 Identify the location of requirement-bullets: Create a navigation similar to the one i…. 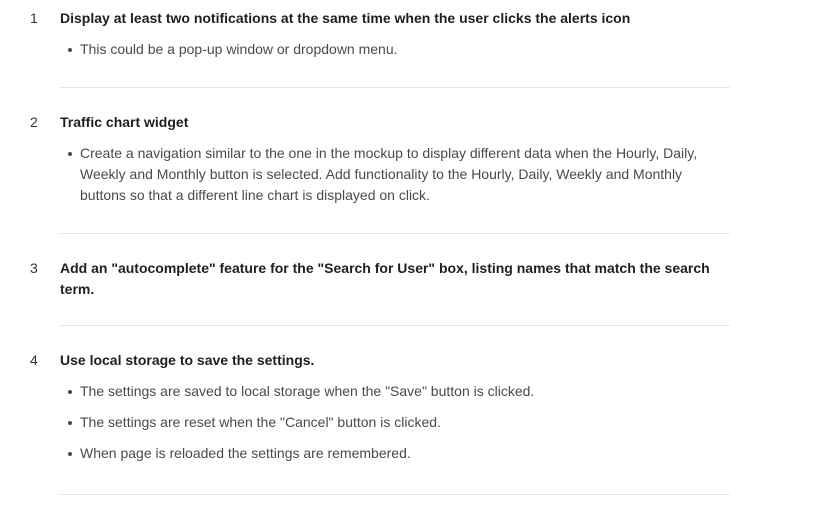
(396, 174).